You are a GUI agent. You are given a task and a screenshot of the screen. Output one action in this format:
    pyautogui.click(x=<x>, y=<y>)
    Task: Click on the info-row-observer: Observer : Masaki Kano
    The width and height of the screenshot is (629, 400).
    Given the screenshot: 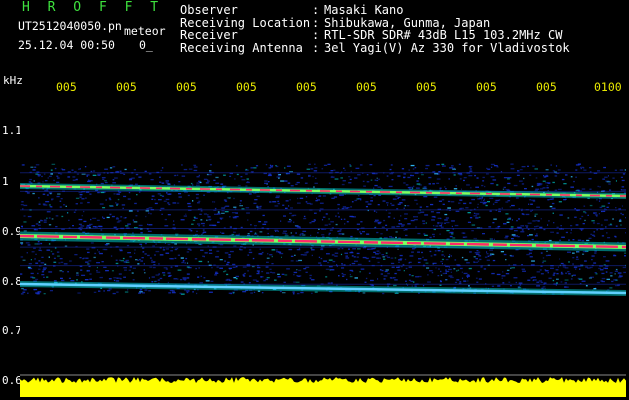 What is the action you would take?
    pyautogui.click(x=375, y=10)
    